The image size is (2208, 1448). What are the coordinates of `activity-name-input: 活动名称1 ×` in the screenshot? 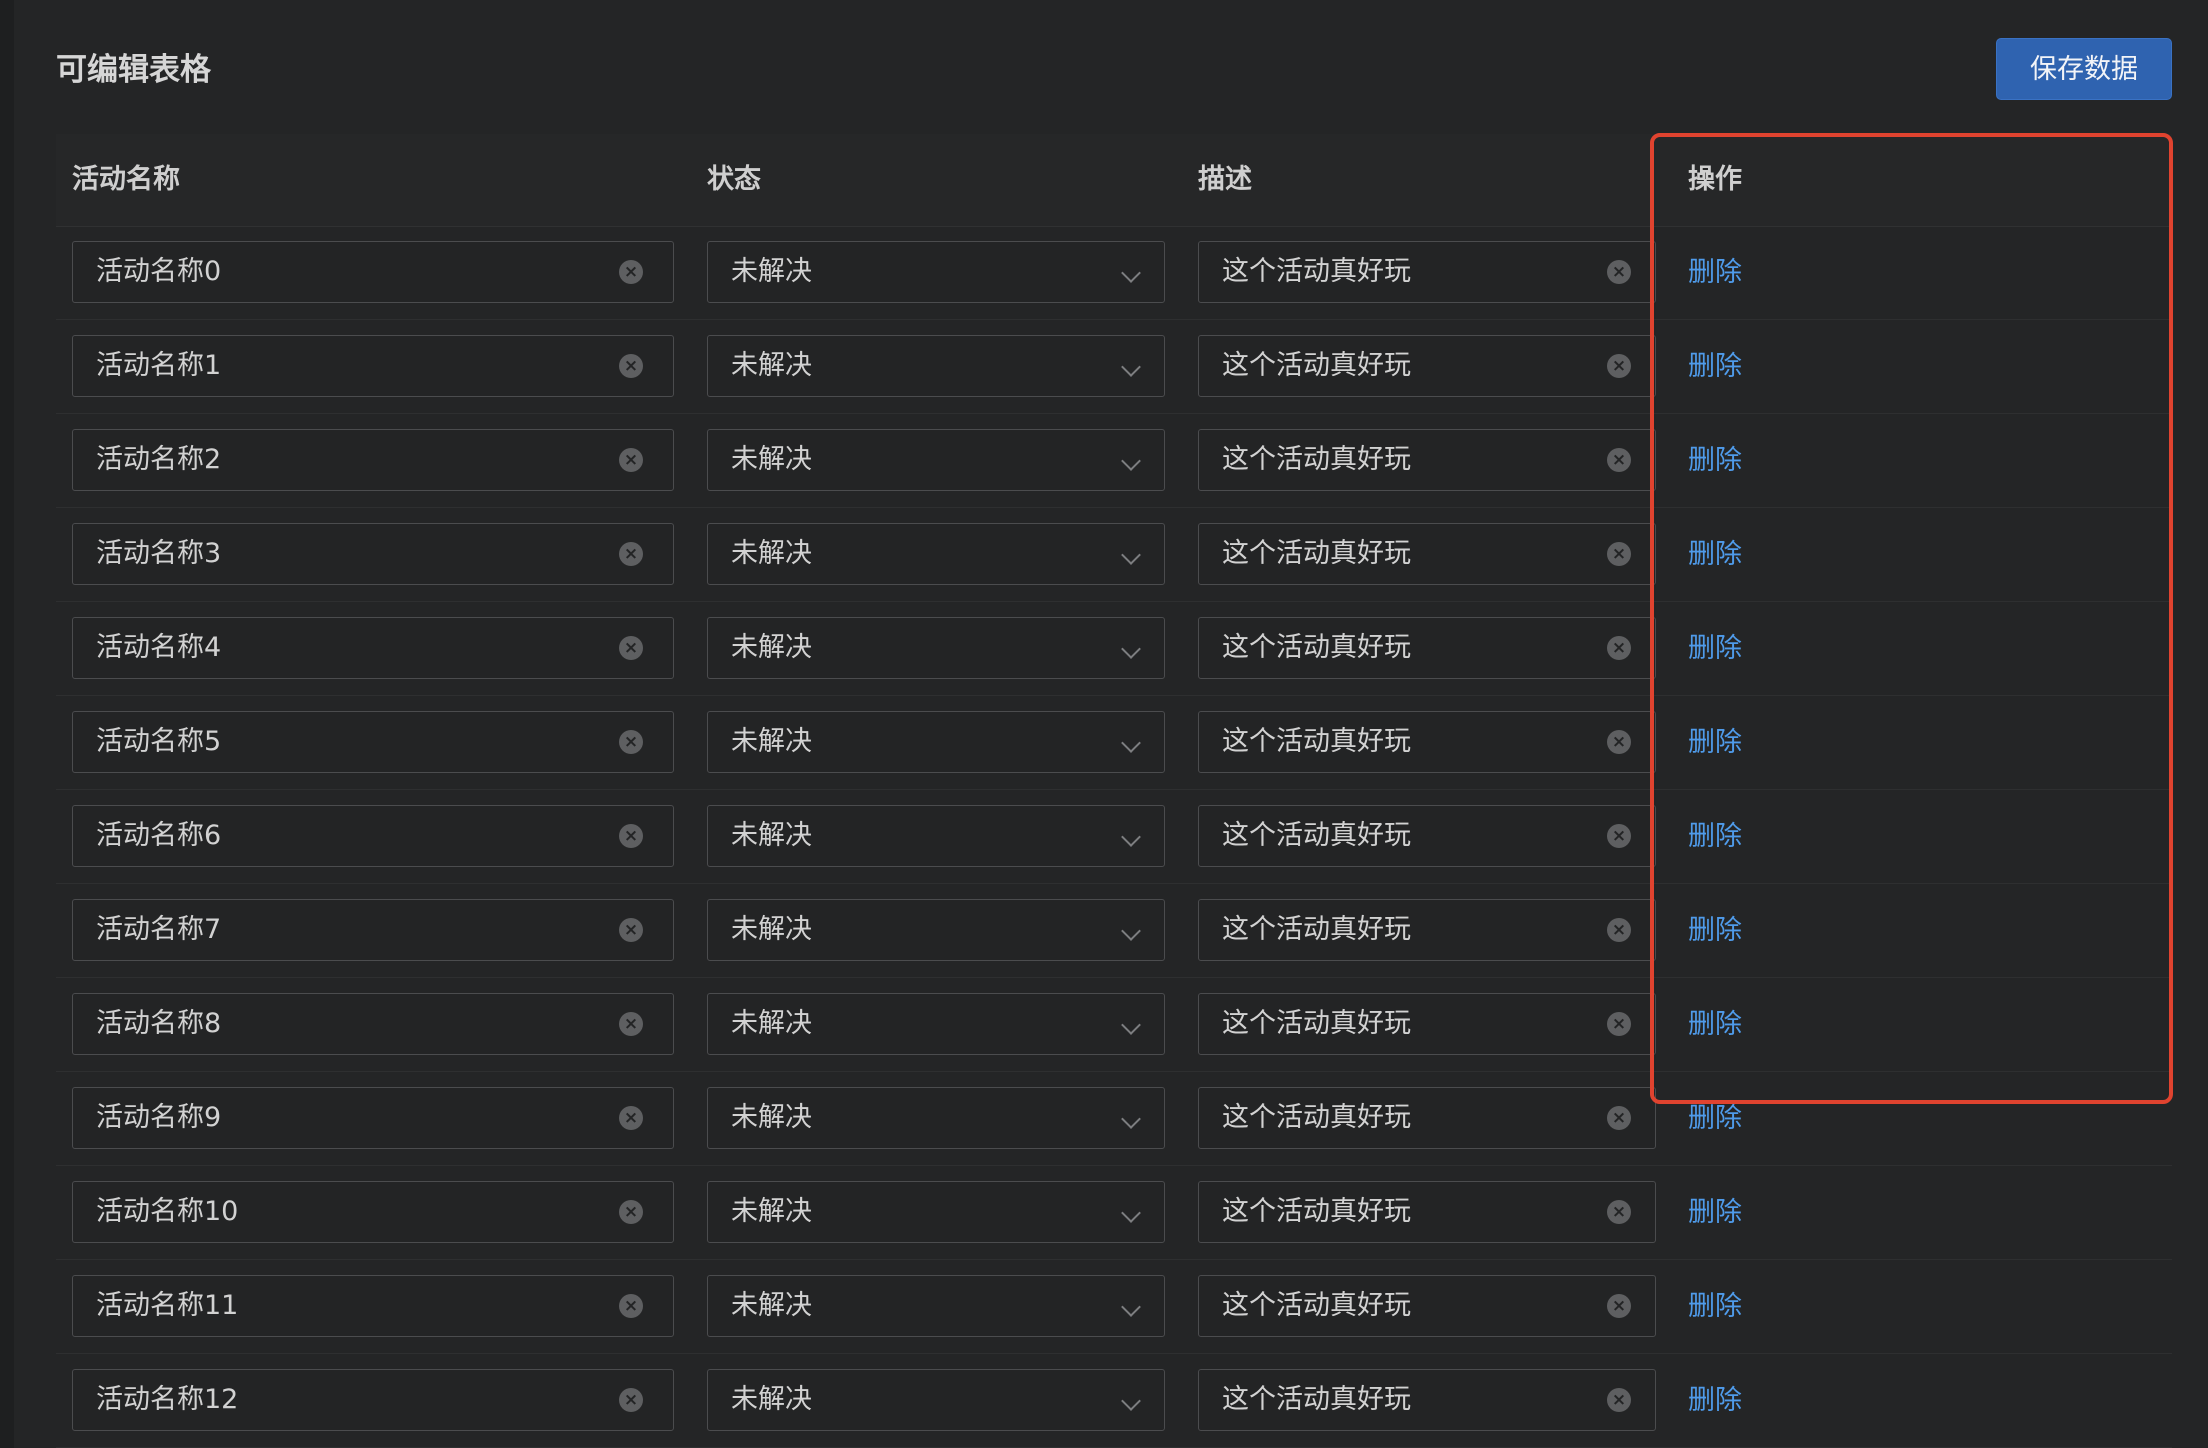 It's located at (373, 366).